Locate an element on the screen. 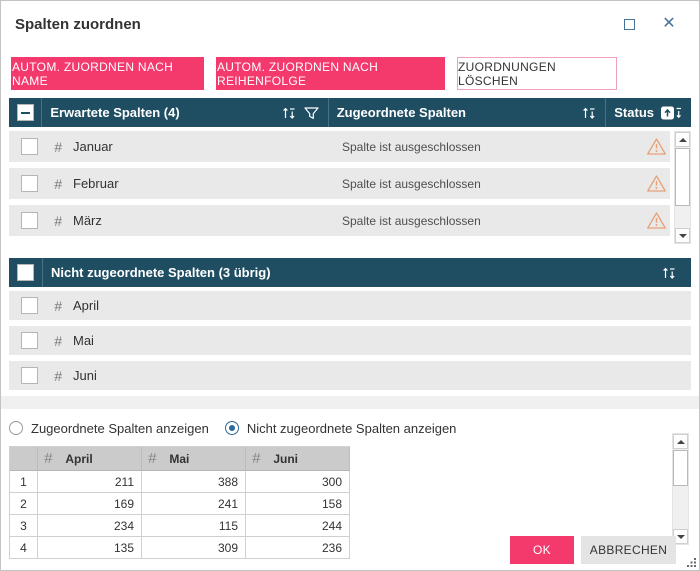 The width and height of the screenshot is (700, 571). close-icon: ✕ is located at coordinates (669, 23).